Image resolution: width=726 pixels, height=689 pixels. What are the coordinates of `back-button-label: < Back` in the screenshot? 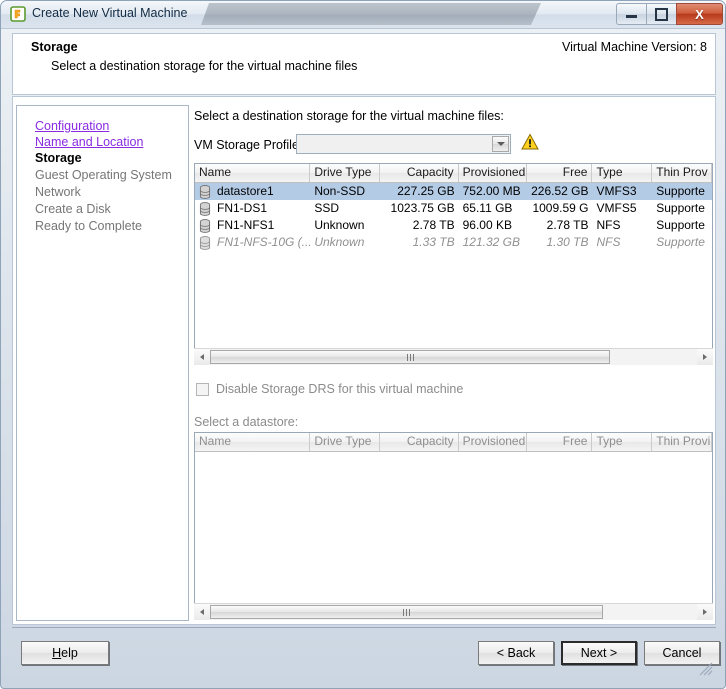 It's located at (516, 653).